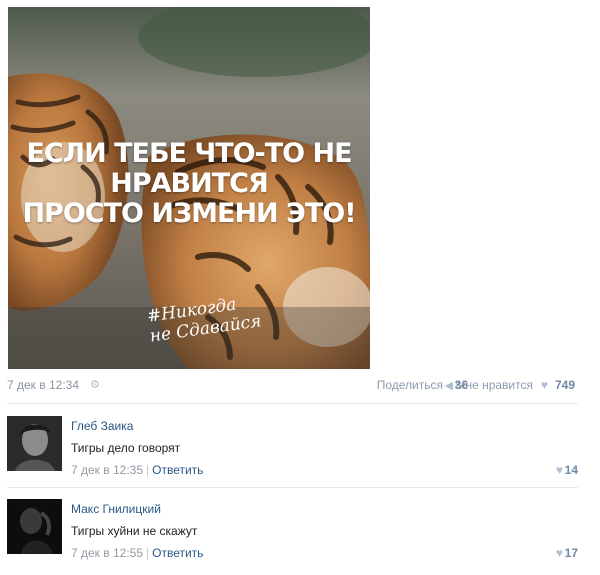  Describe the element at coordinates (571, 553) in the screenshot. I see `comment-like-count: 17` at that location.